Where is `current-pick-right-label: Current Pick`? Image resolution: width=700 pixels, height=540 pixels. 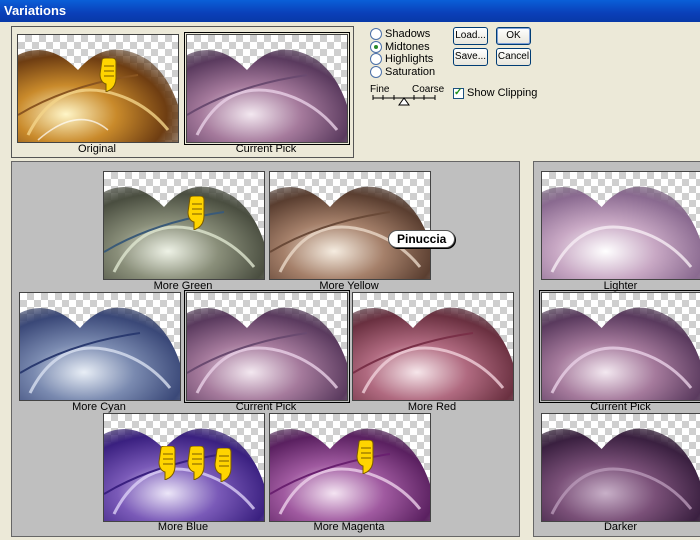
current-pick-right-label: Current Pick is located at coordinates (620, 407).